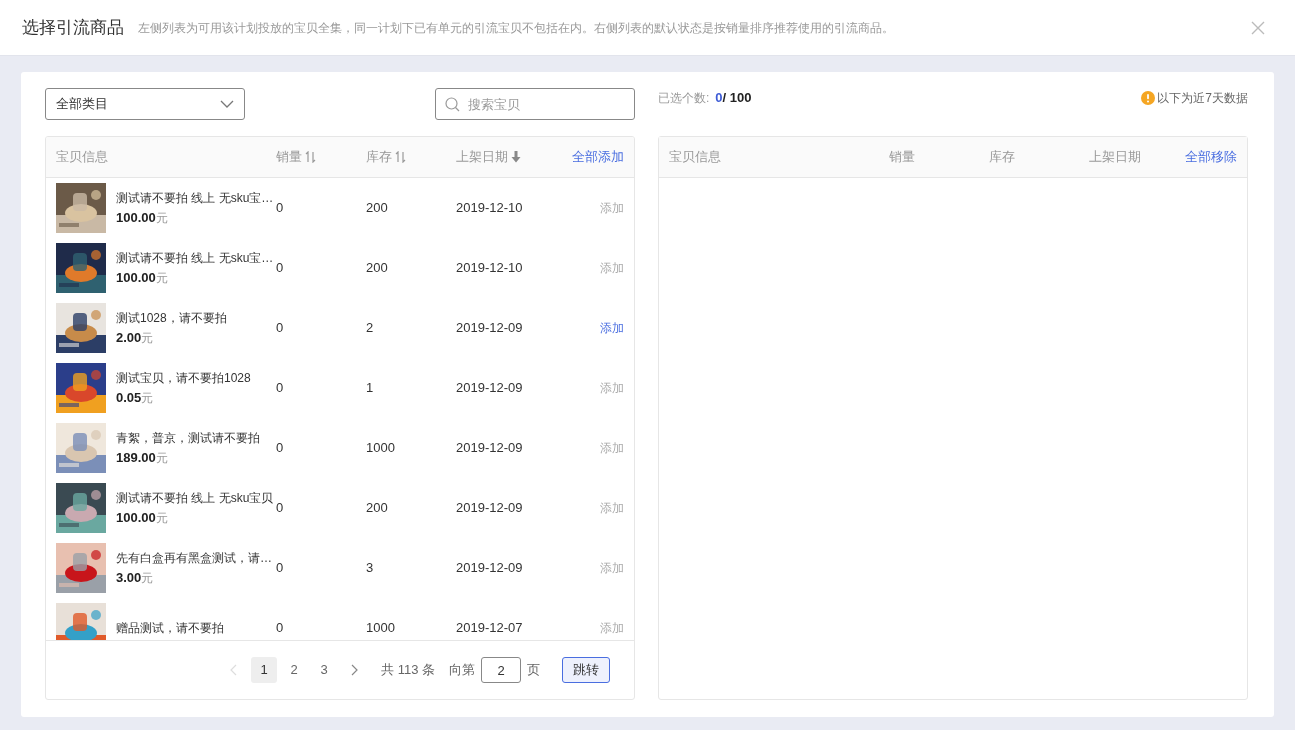 Image resolution: width=1295 pixels, height=730 pixels. What do you see at coordinates (129, 577) in the screenshot?
I see `product-price: 3.00` at bounding box center [129, 577].